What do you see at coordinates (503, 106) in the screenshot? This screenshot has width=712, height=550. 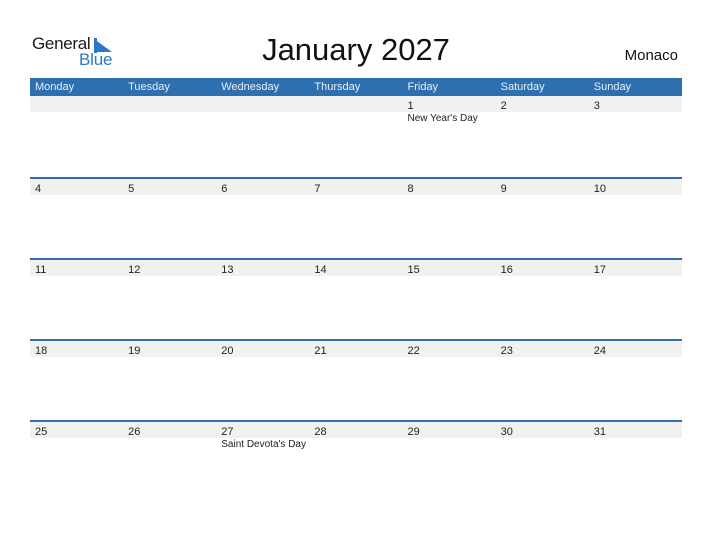 I see `day-number: 2` at bounding box center [503, 106].